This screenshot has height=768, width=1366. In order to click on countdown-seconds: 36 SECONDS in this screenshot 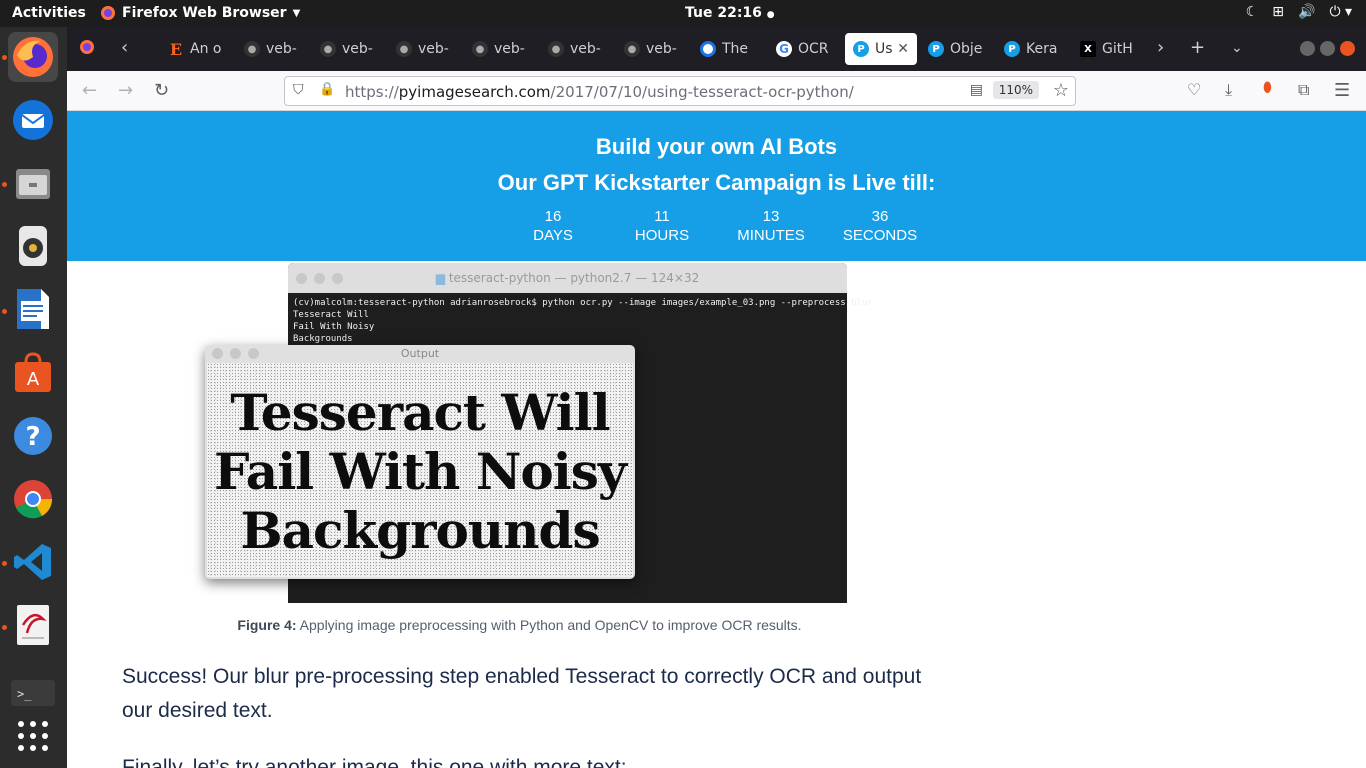, I will do `click(880, 226)`.